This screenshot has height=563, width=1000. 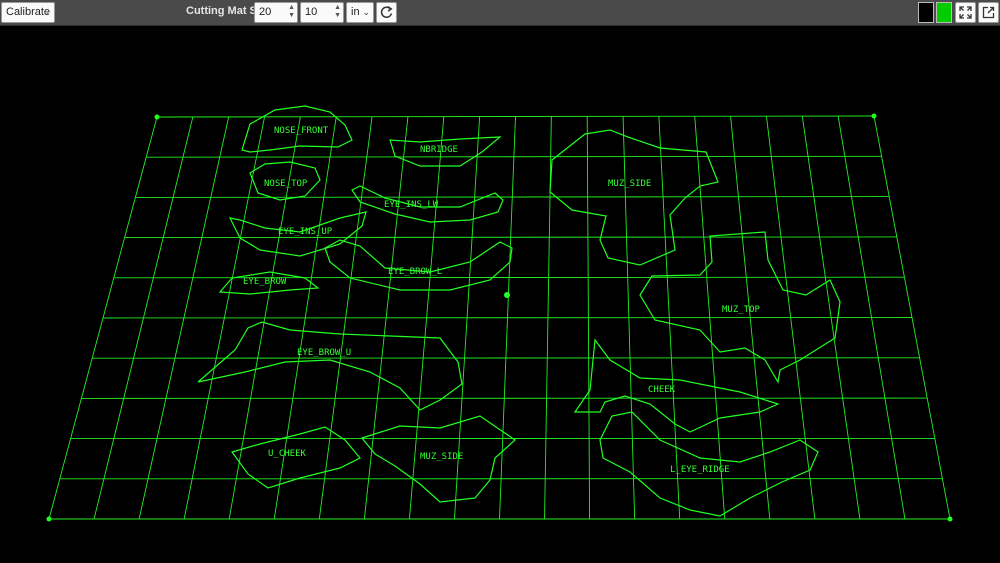 I want to click on background-color-swatch, so click(x=926, y=12).